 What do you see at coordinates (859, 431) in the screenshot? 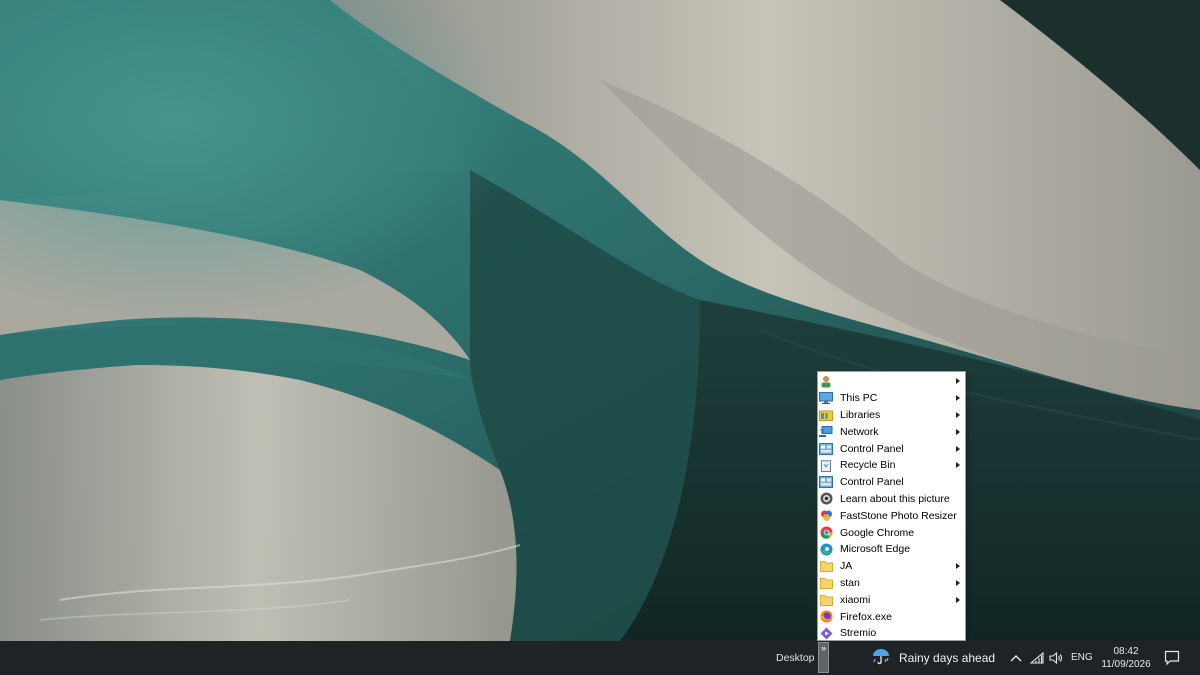
I see `menu-item-label: Network` at bounding box center [859, 431].